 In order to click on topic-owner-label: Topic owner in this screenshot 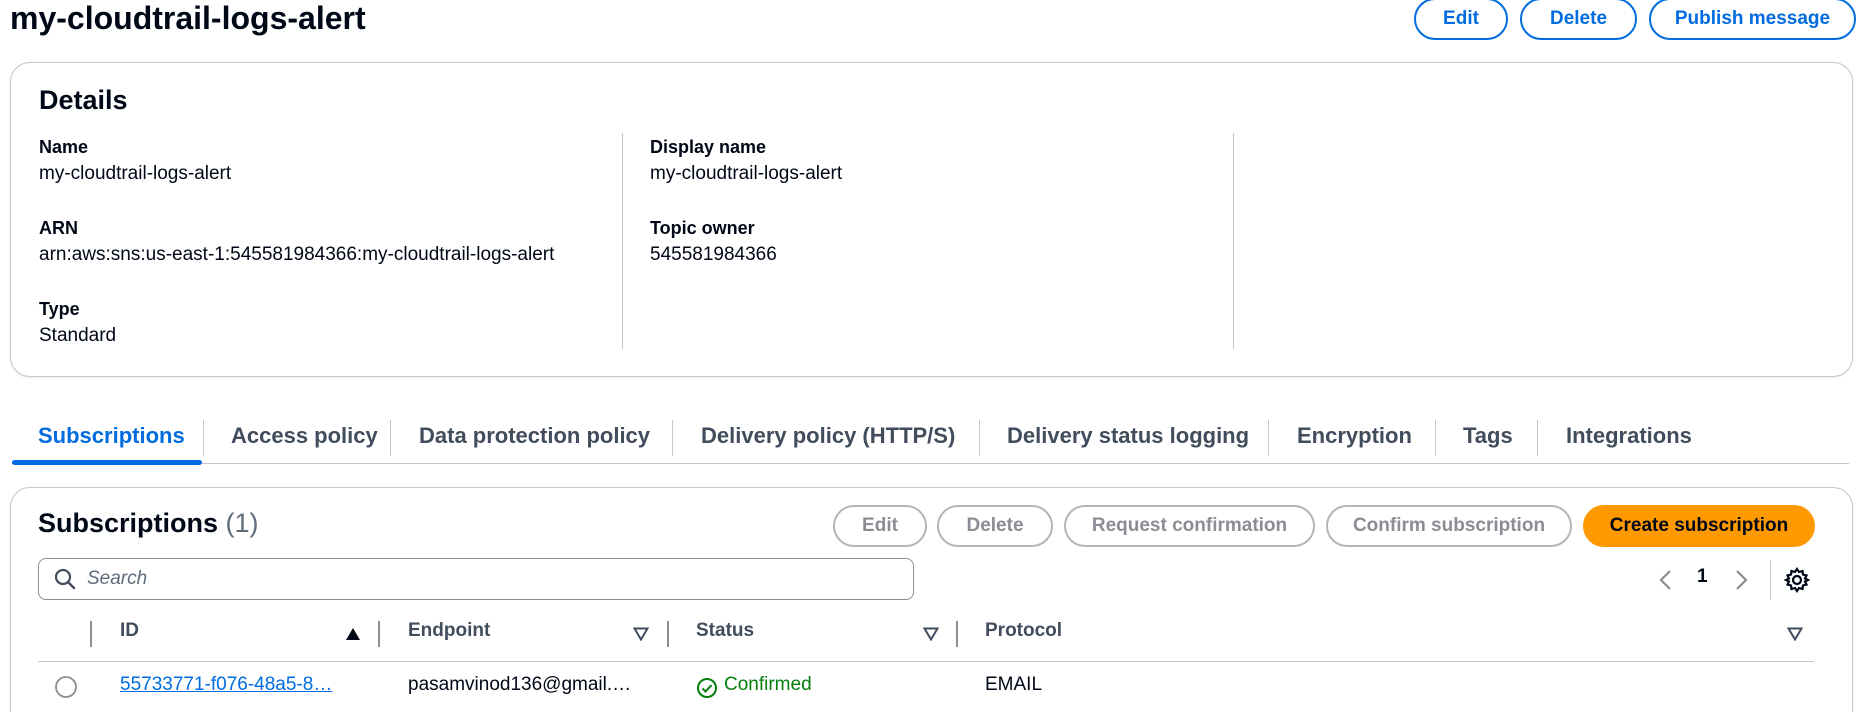, I will do `click(702, 228)`.